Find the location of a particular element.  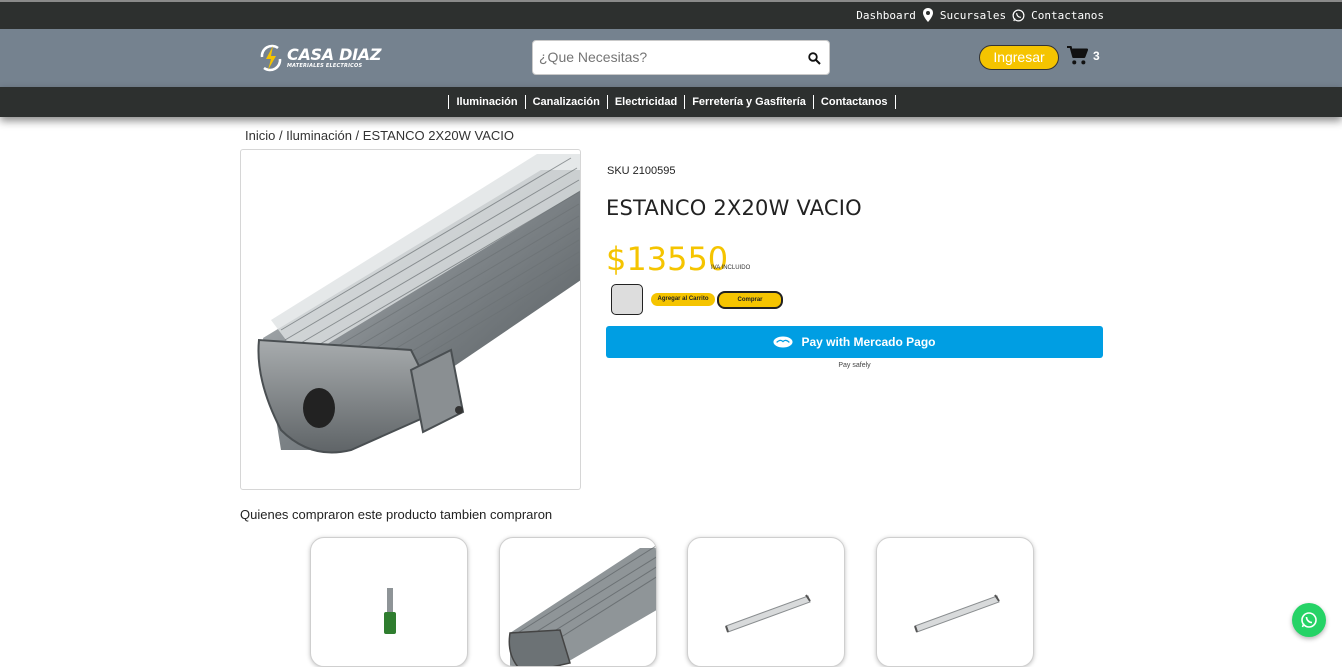

product-price: $13550 is located at coordinates (667, 259).